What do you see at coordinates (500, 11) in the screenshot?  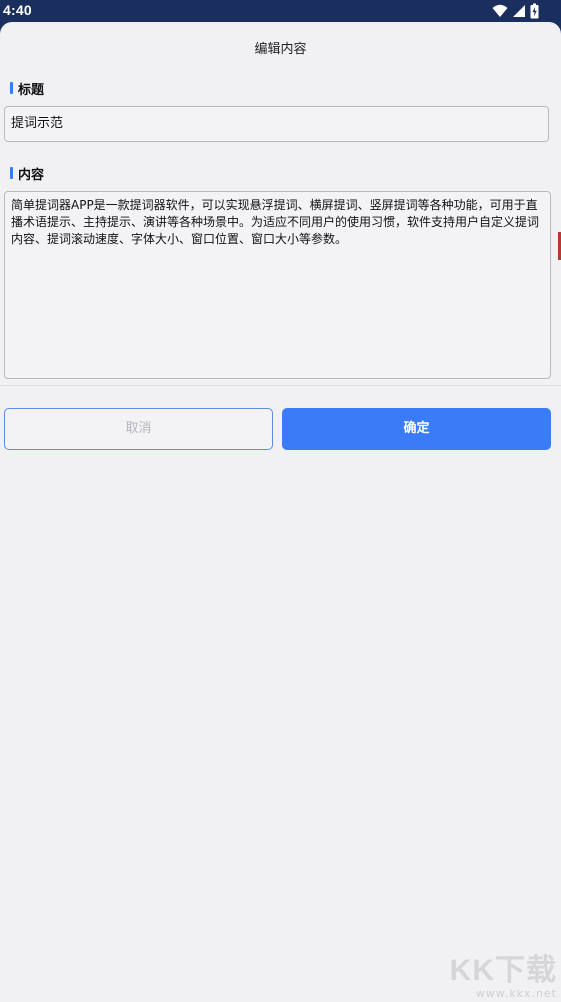 I see `wifi-icon` at bounding box center [500, 11].